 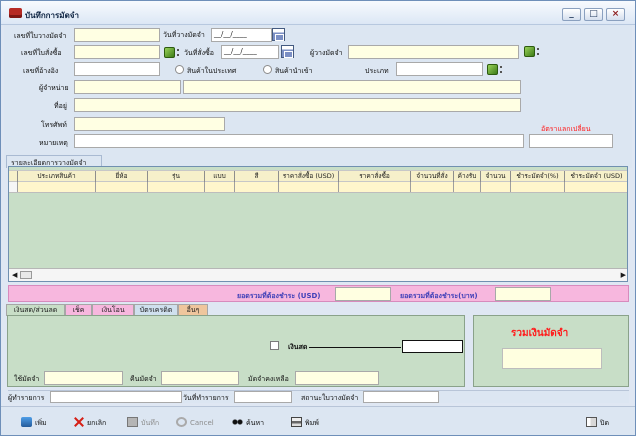 What do you see at coordinates (593, 14) in the screenshot?
I see `maximize-button: □` at bounding box center [593, 14].